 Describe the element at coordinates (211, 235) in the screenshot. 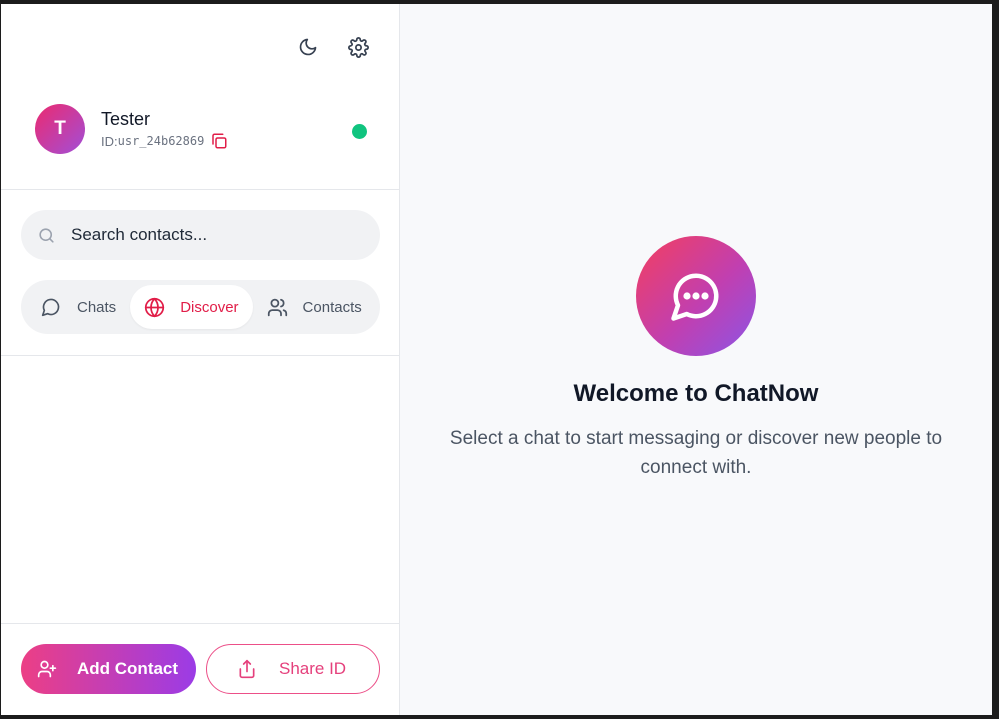

I see `search-input` at that location.